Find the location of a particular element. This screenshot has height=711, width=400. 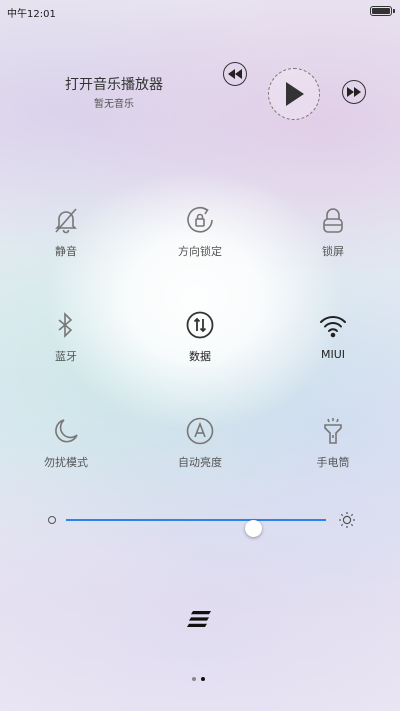

play-button is located at coordinates (294, 94).